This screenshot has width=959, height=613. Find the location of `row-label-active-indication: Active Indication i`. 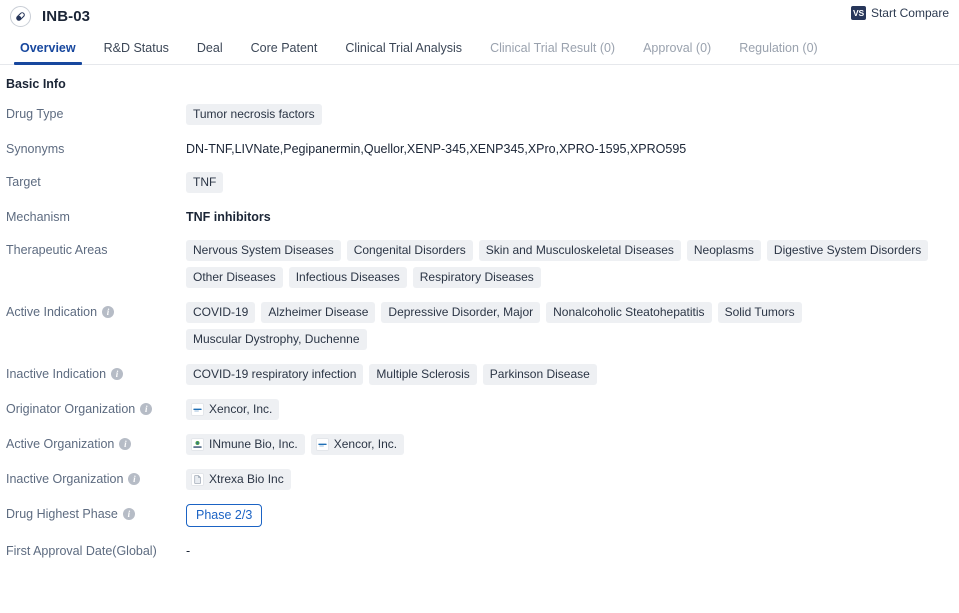

row-label-active-indication: Active Indication i is located at coordinates (96, 310).